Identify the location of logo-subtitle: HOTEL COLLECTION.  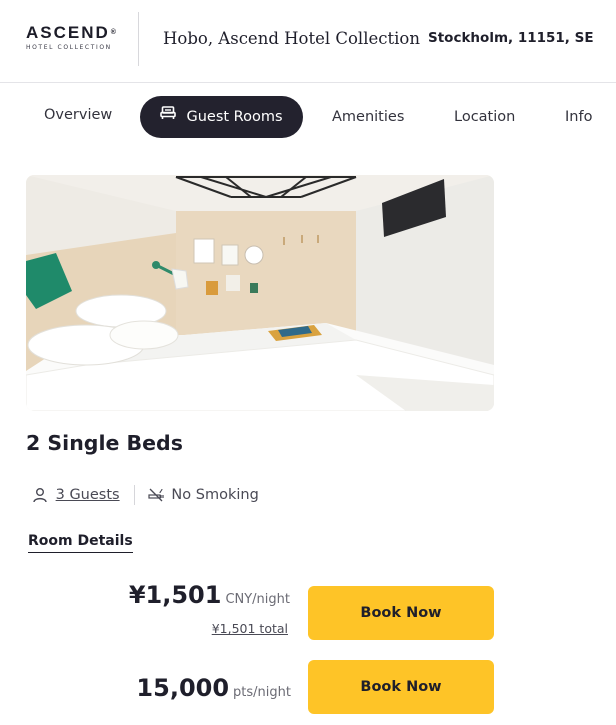
(69, 47).